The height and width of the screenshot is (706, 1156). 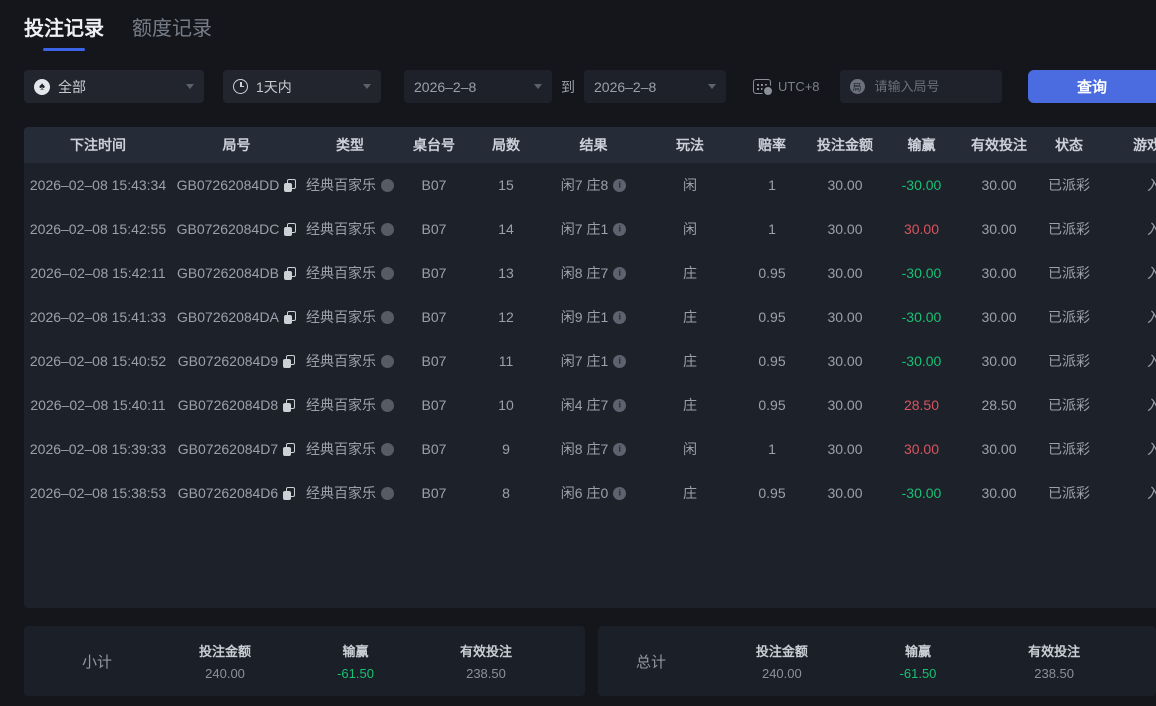 What do you see at coordinates (228, 185) in the screenshot?
I see `cell-round-id-text: GB07262084DD` at bounding box center [228, 185].